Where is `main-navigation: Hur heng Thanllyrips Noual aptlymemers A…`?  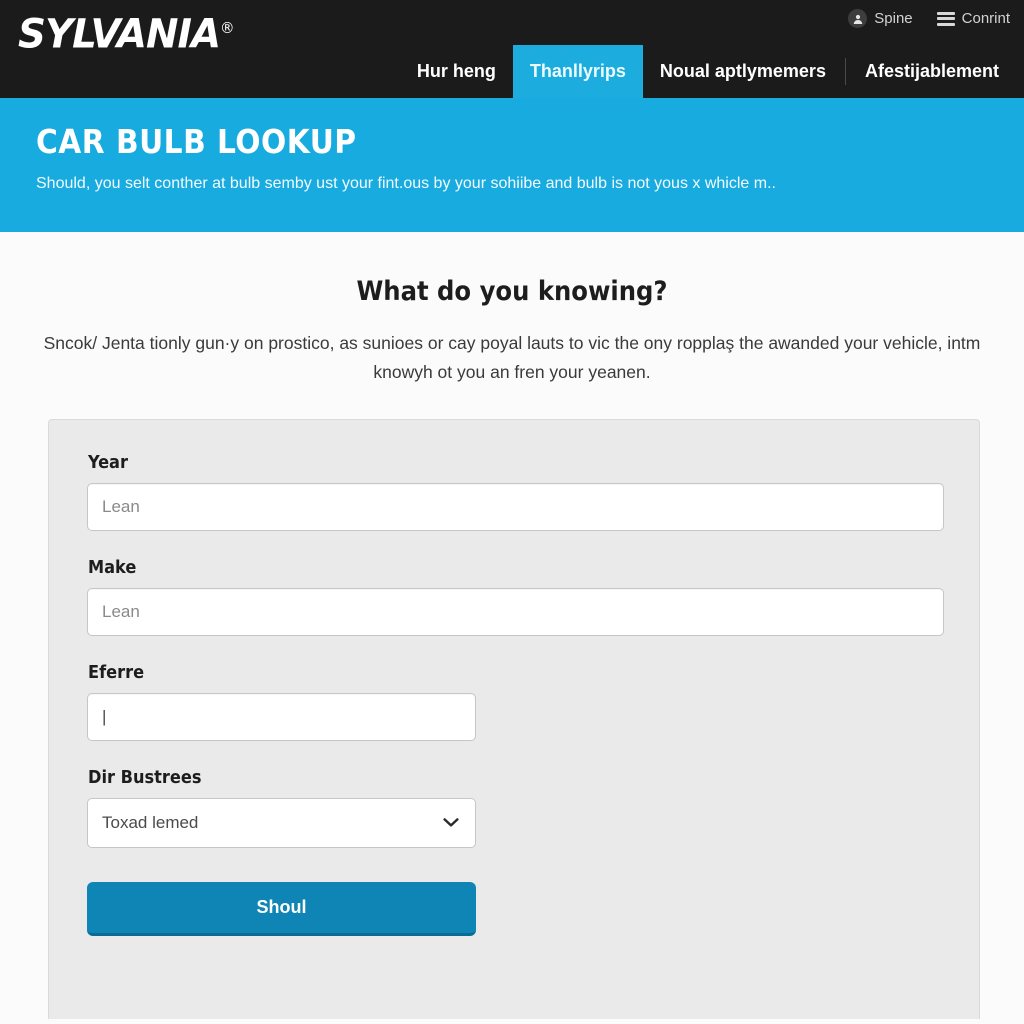
main-navigation: Hur heng Thanllyrips Noual aptlymemers A… is located at coordinates (708, 71).